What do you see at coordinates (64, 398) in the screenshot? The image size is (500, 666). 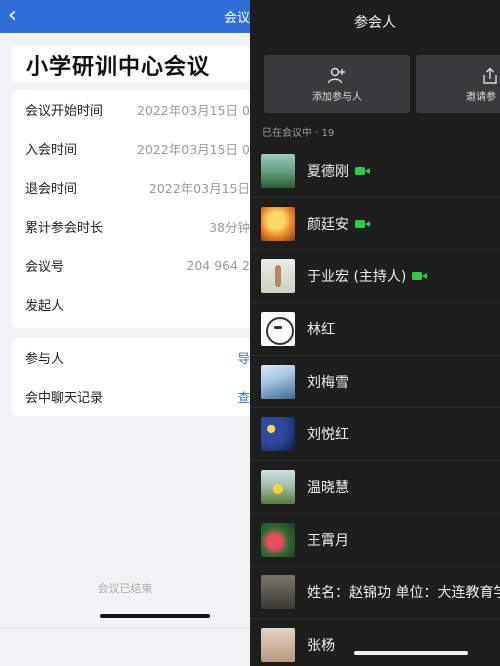 I see `link-label: 会中聊天记录` at bounding box center [64, 398].